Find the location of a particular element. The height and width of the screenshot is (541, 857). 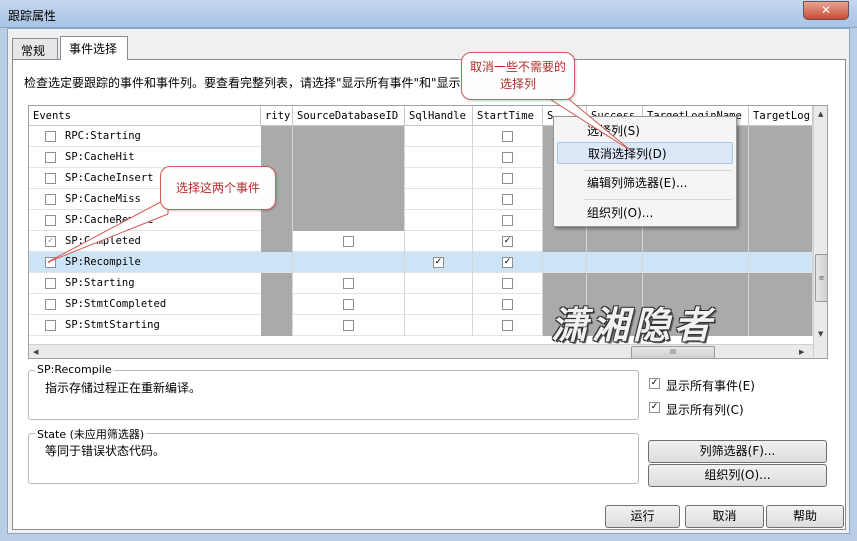

callout-pointer-left is located at coordinates (108, 230).